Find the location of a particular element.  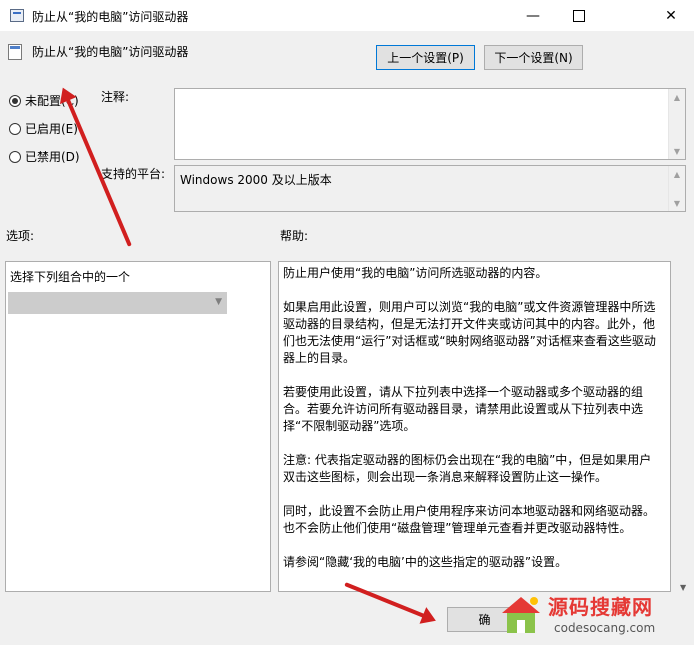

next-setting-button: 下一个设置(N) is located at coordinates (533, 57).